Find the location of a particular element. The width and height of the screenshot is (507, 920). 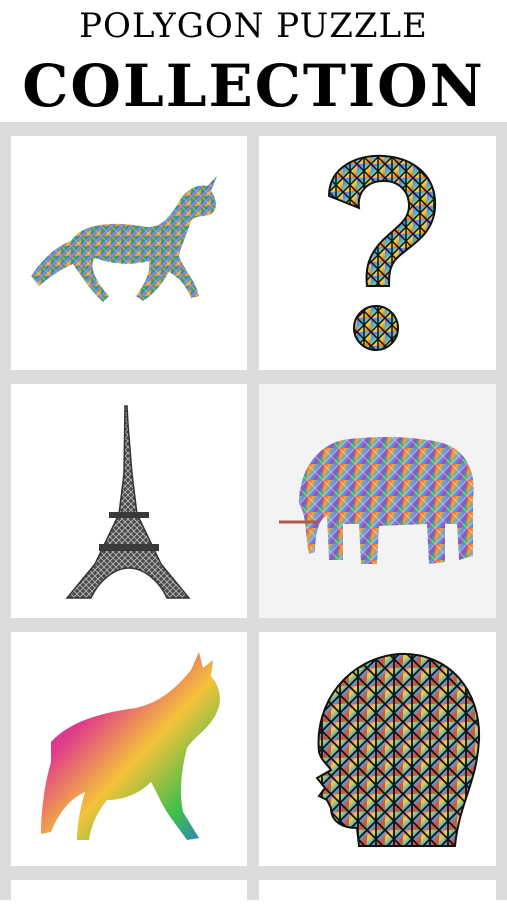

title-line-1: POLYGON PUZZLE is located at coordinates (253, 26).